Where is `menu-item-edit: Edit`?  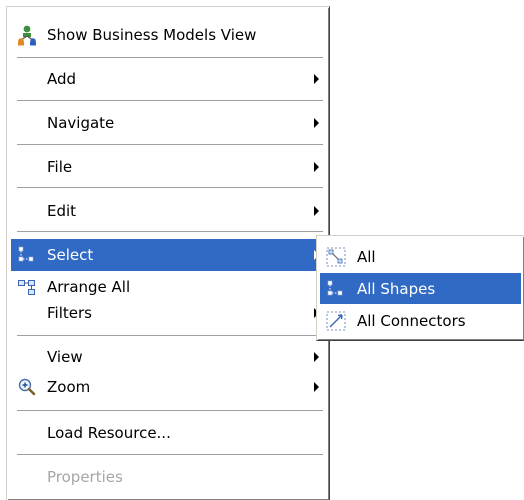 menu-item-edit: Edit is located at coordinates (168, 211).